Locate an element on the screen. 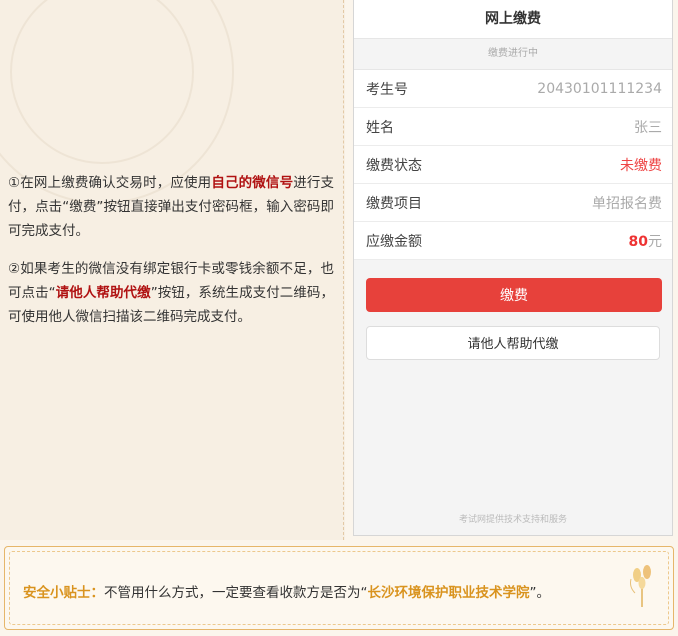 Image resolution: width=678 pixels, height=636 pixels. tip-end: ”。 is located at coordinates (540, 593).